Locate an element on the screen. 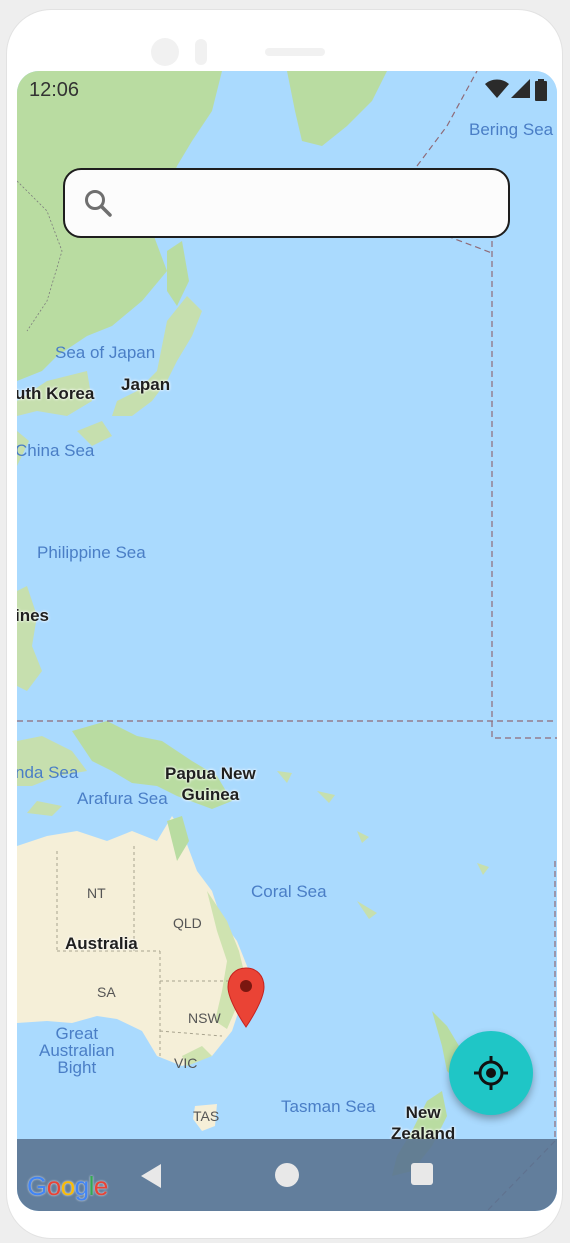 The image size is (570, 1243). wifi-icon is located at coordinates (497, 91).